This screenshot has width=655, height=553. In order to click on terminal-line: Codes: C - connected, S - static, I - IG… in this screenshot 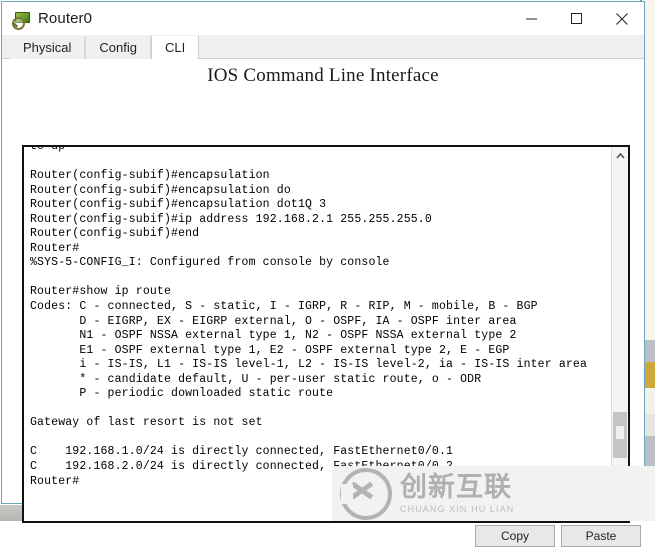, I will do `click(284, 307)`.